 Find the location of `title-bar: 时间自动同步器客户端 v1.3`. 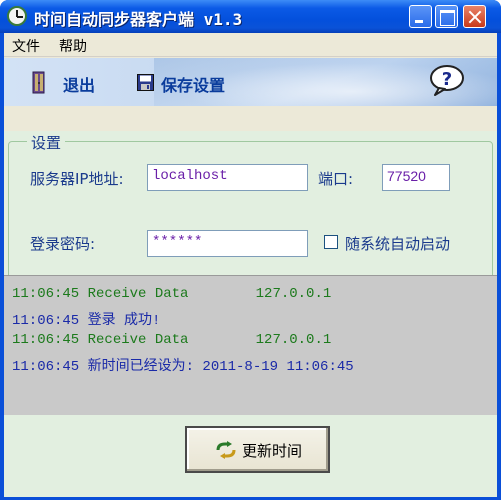

title-bar: 时间自动同步器客户端 v1.3 is located at coordinates (250, 16).